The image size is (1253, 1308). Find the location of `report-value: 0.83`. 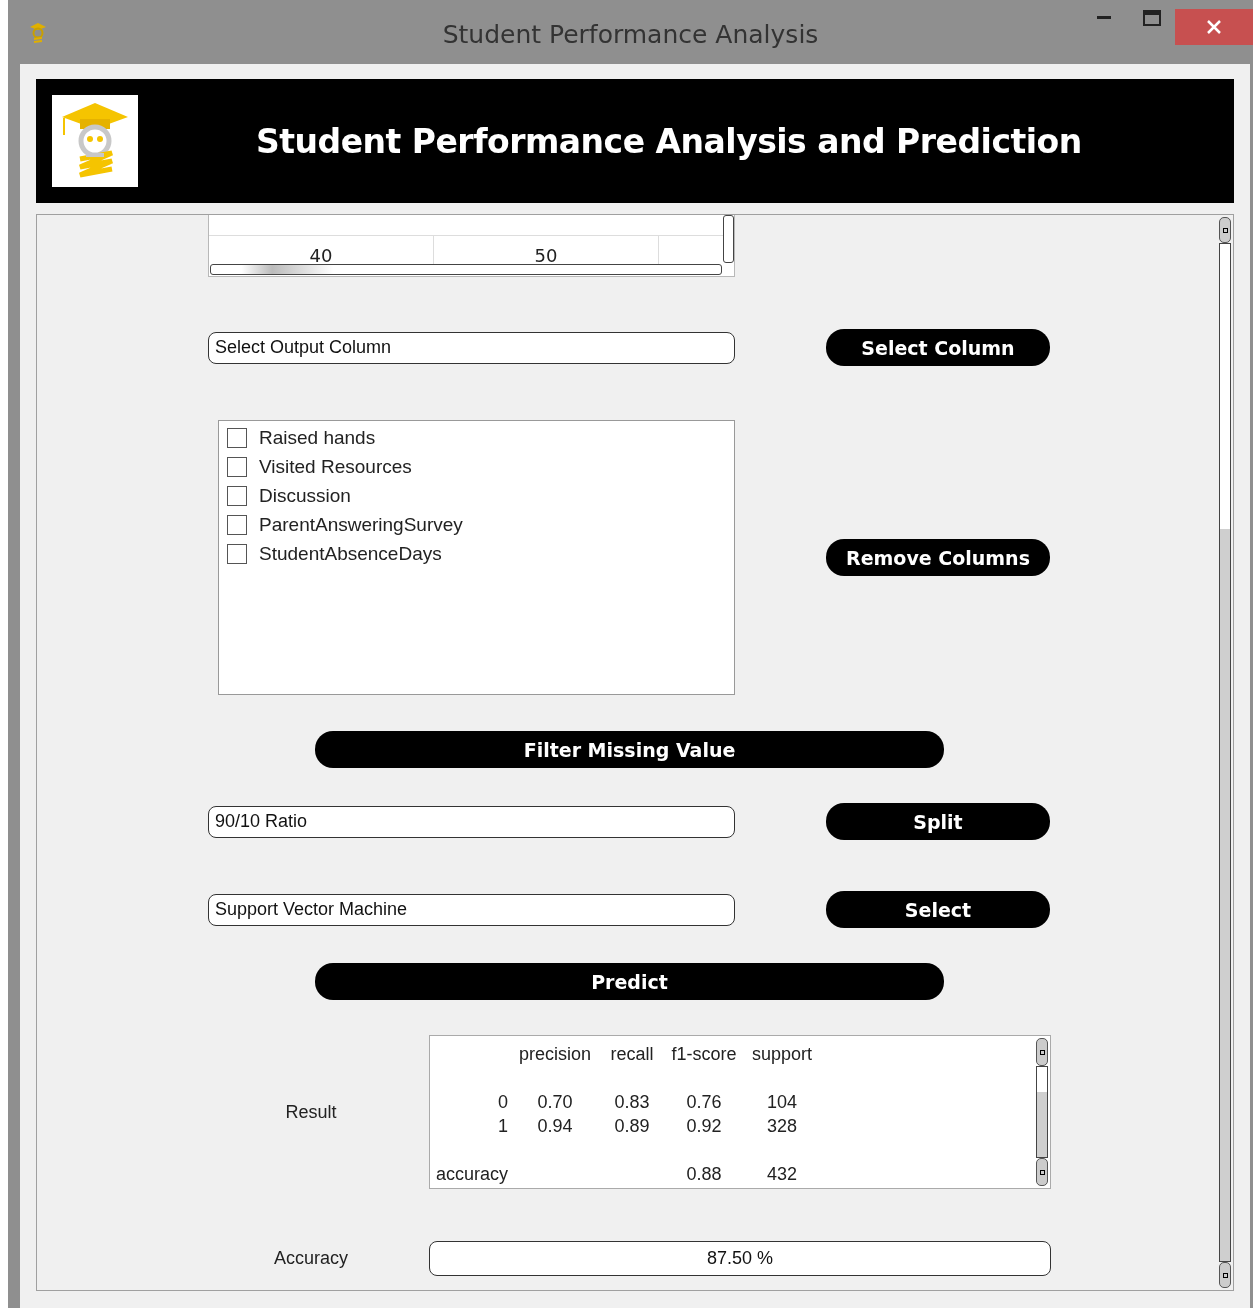

report-value: 0.83 is located at coordinates (632, 1103).